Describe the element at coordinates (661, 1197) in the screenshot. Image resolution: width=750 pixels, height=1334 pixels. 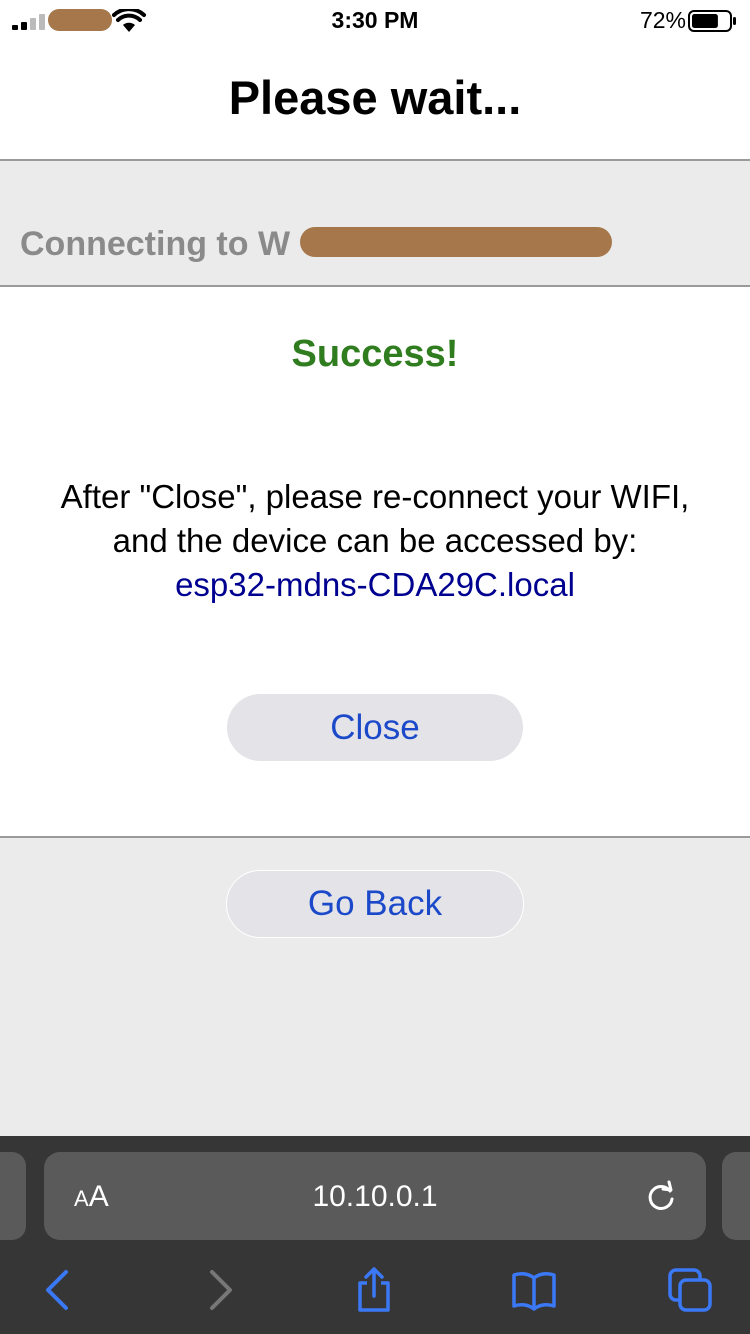
I see `reload-icon` at that location.